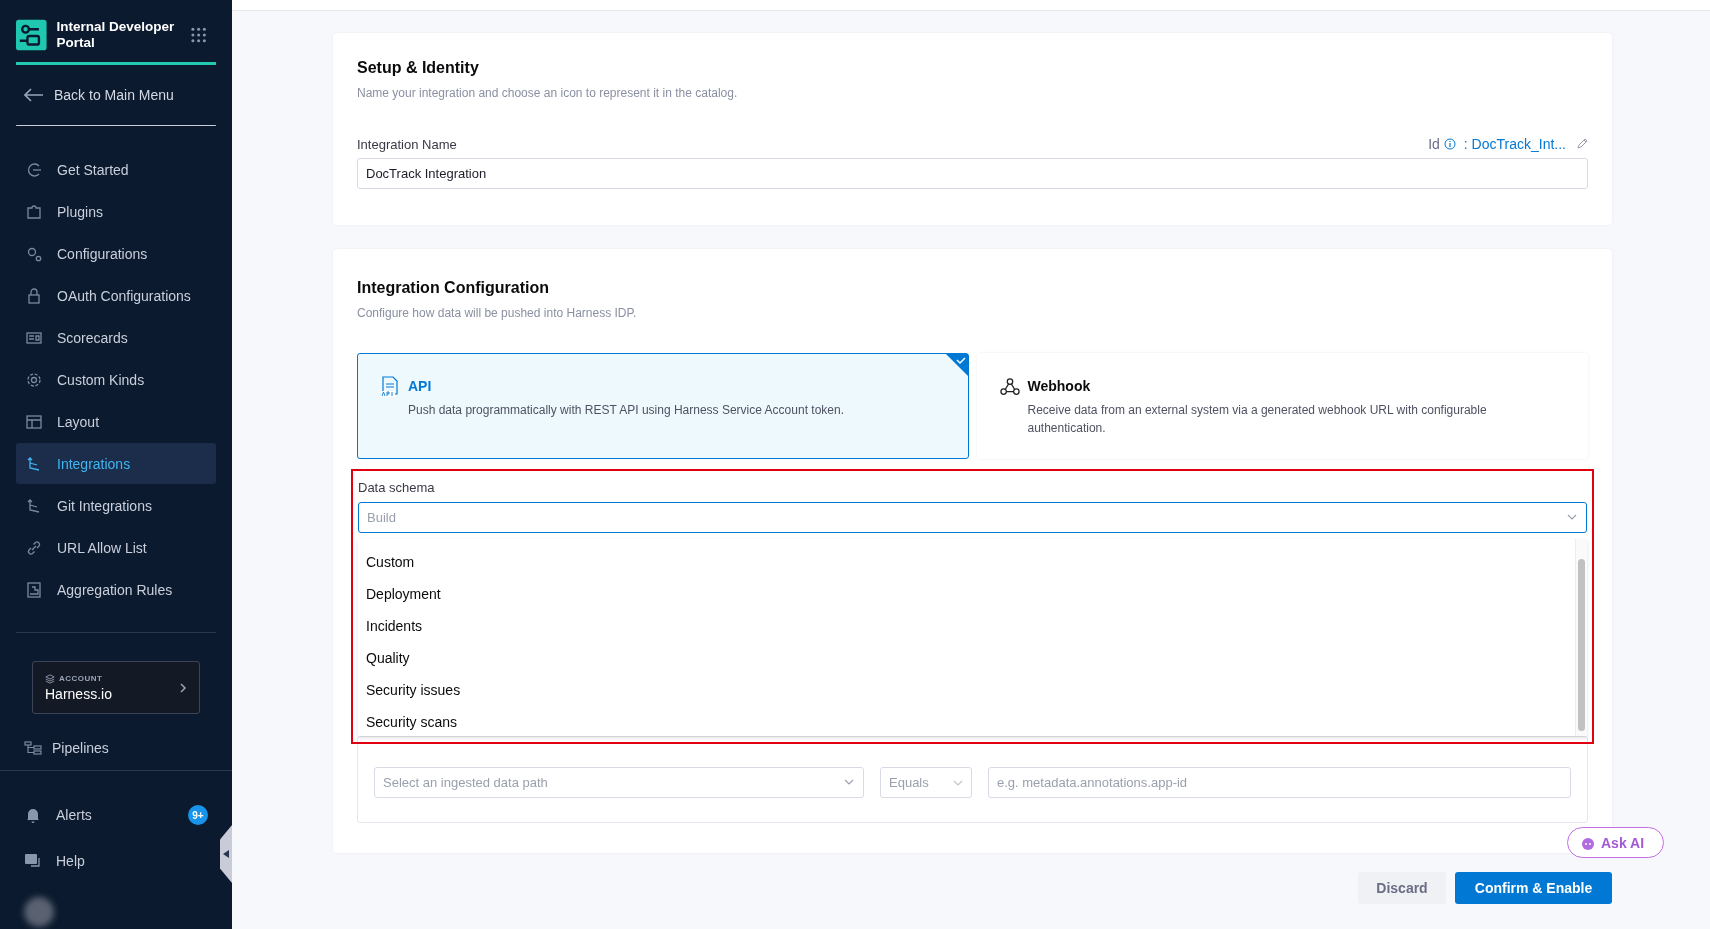 The image size is (1710, 929). I want to click on catalog-value-field: e.g. metadata.annotations.app-id, so click(1279, 782).